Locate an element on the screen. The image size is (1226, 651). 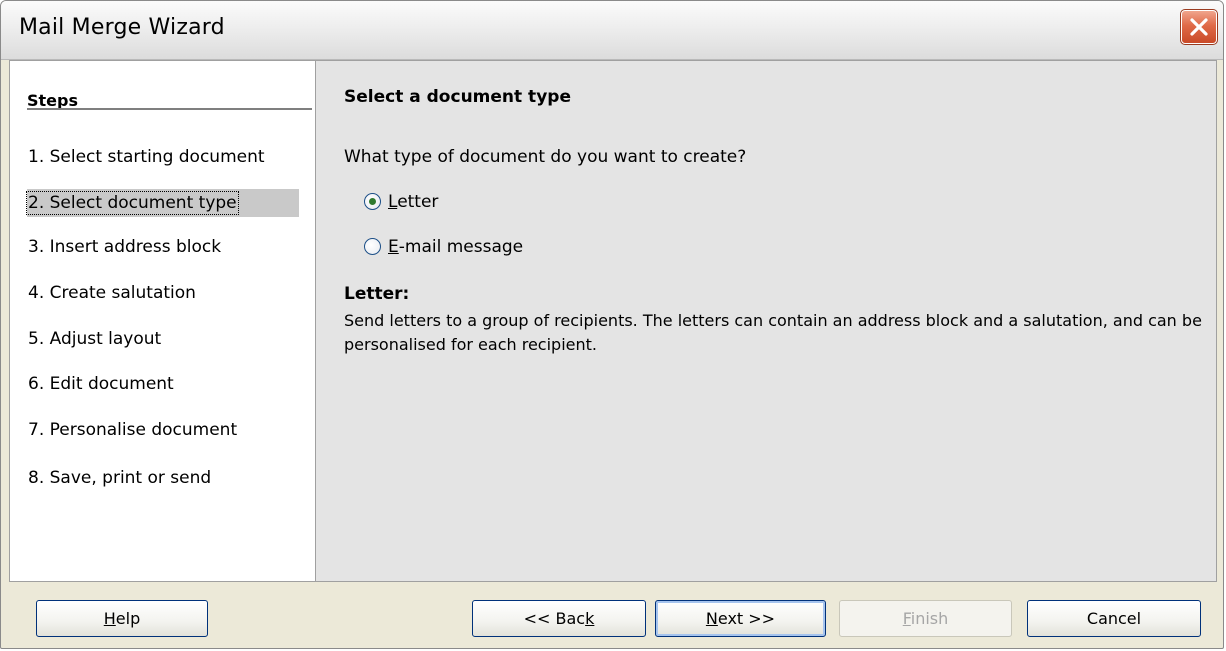
close-x-icon is located at coordinates (1199, 27).